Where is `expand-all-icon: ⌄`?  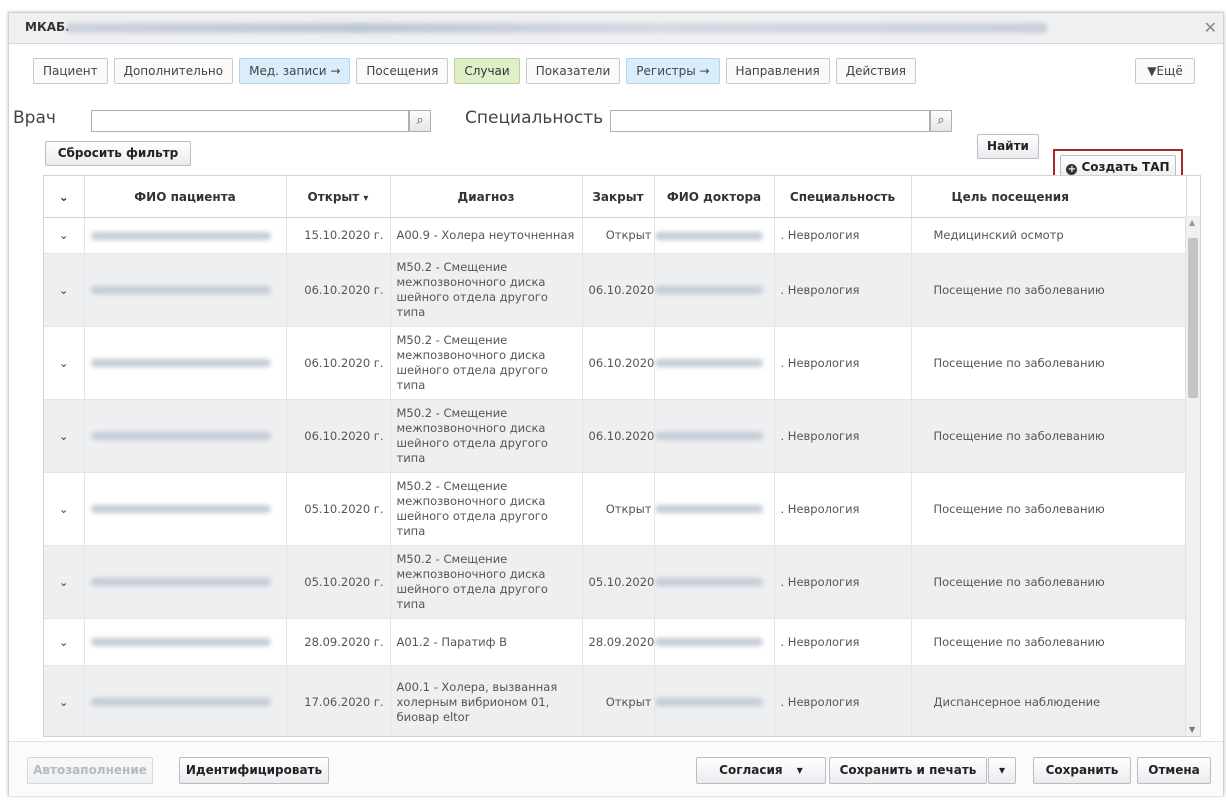 expand-all-icon: ⌄ is located at coordinates (64, 197).